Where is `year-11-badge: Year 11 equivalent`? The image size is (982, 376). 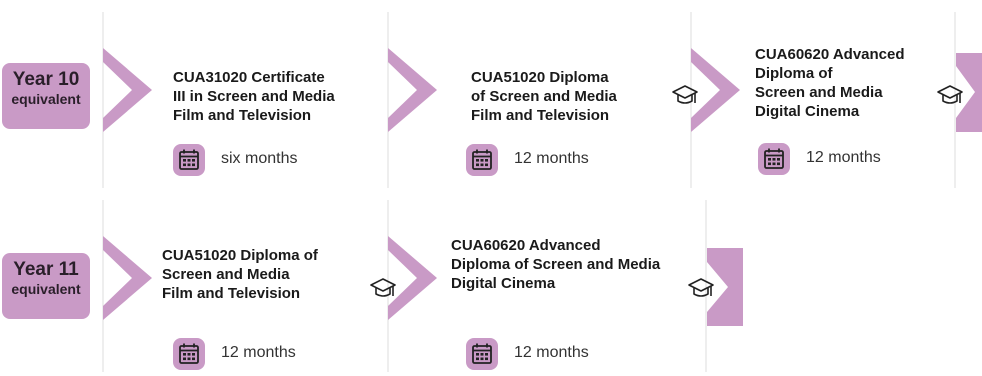 year-11-badge: Year 11 equivalent is located at coordinates (46, 286).